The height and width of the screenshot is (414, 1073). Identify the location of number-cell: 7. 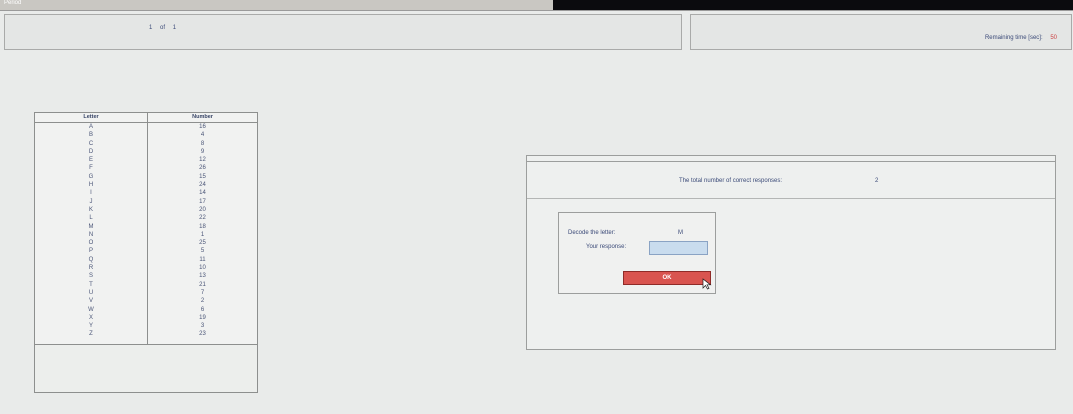
(202, 292).